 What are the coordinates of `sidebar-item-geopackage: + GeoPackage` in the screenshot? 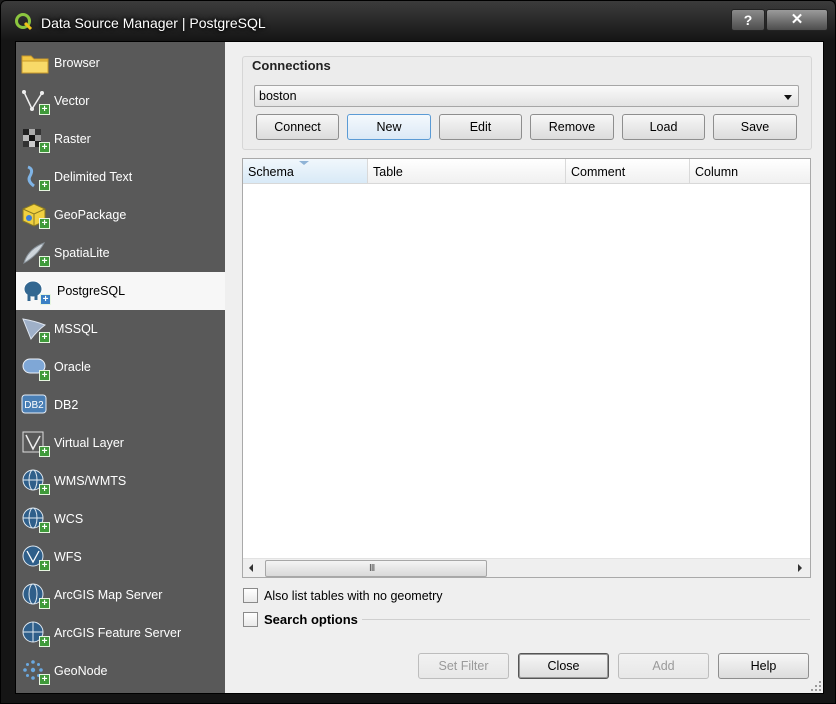 It's located at (120, 215).